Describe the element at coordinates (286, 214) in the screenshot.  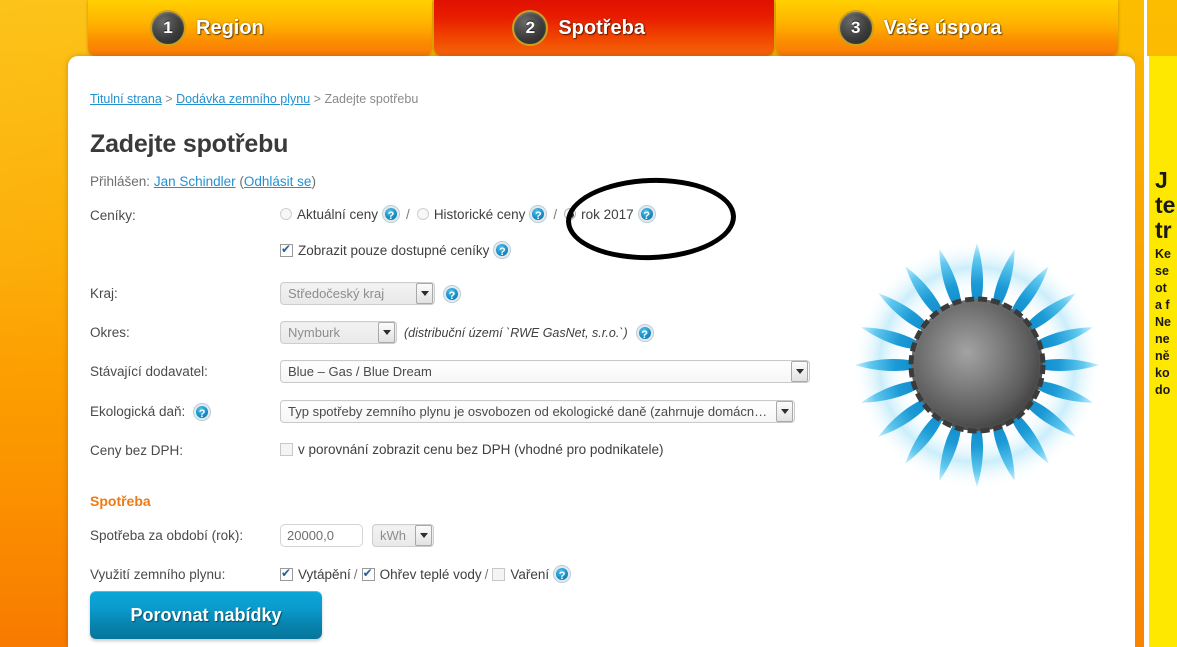
I see `radio-aktualni-ceny` at that location.